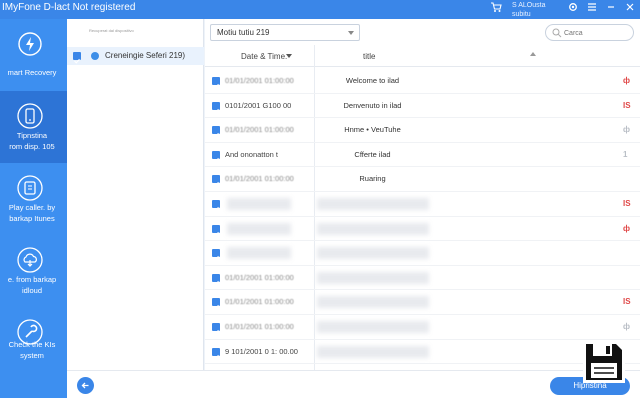 The height and width of the screenshot is (398, 640). I want to click on sidebar-item-smart-recovery: mart Recovery, so click(33, 55).